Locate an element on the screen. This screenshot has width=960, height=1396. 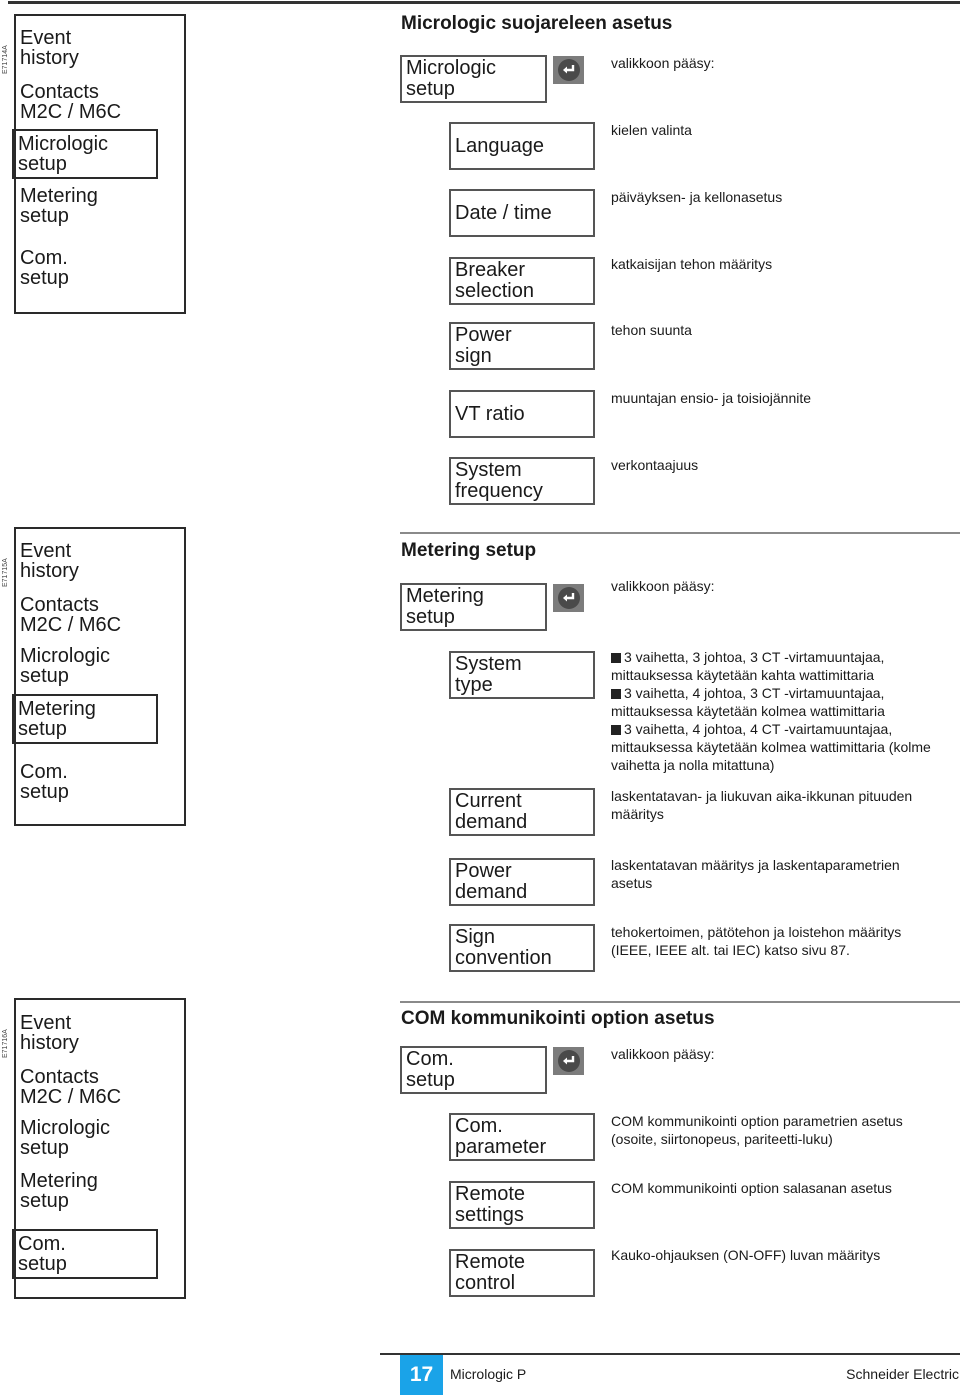
main-menu-box: Metering setup is located at coordinates (473, 607).